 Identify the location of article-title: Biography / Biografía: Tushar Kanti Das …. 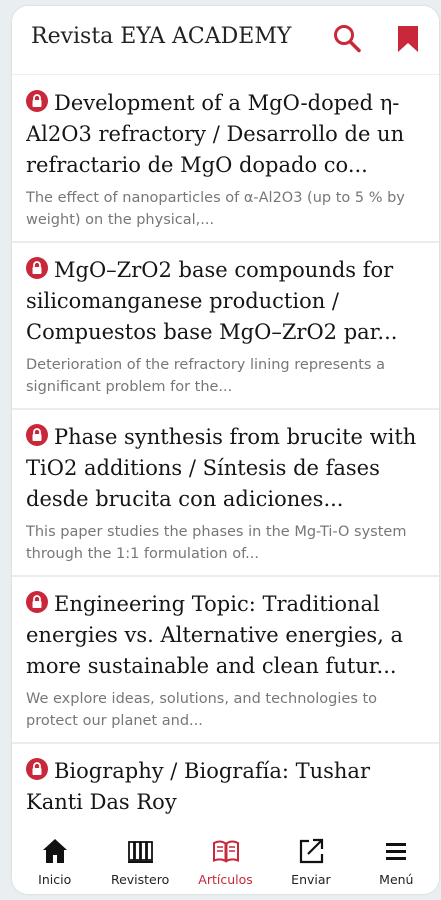
(227, 787).